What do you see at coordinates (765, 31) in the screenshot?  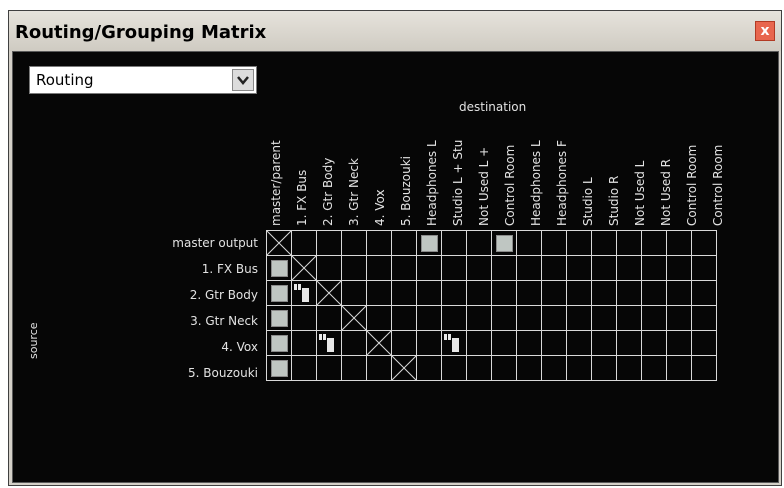 I see `close-button: x` at bounding box center [765, 31].